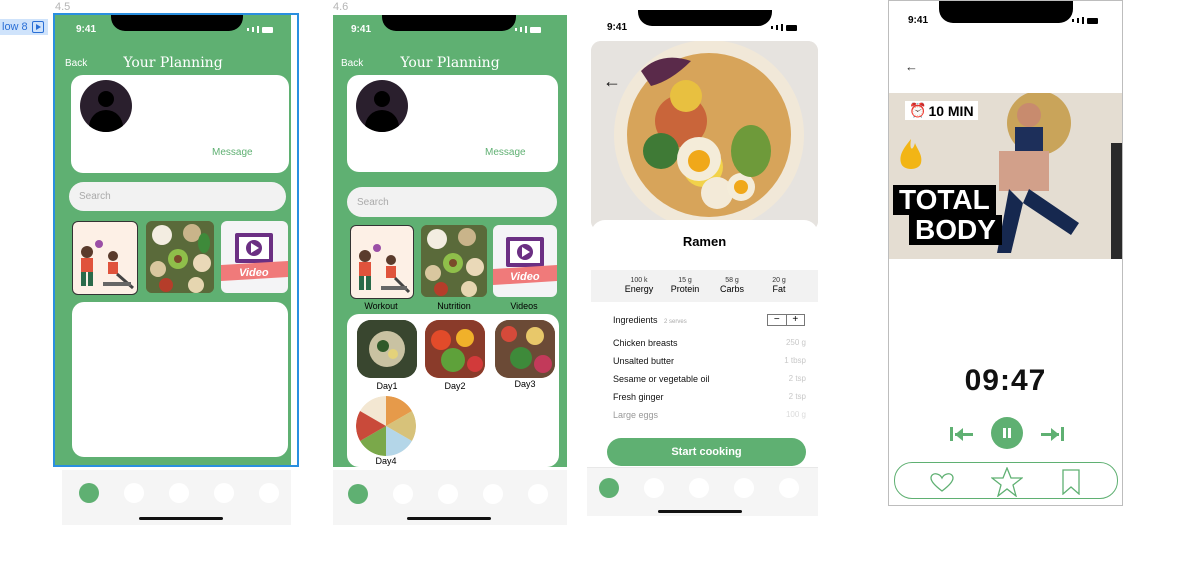 This screenshot has height=566, width=1186. I want to click on day4-tile, so click(386, 426).